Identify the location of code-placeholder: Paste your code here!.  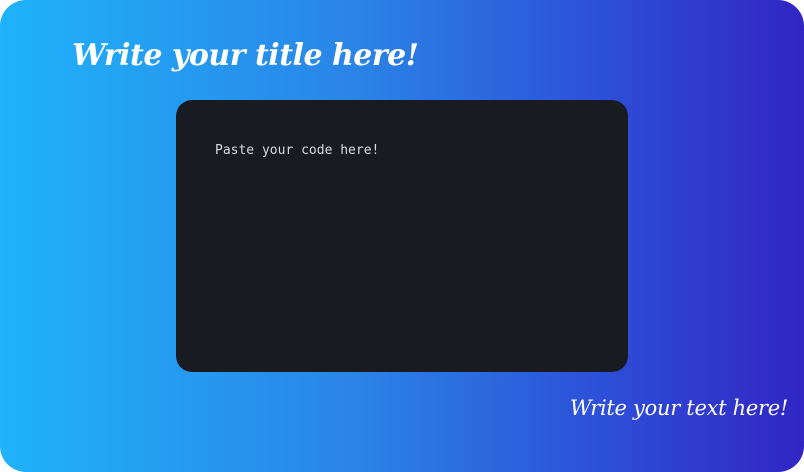
(297, 150).